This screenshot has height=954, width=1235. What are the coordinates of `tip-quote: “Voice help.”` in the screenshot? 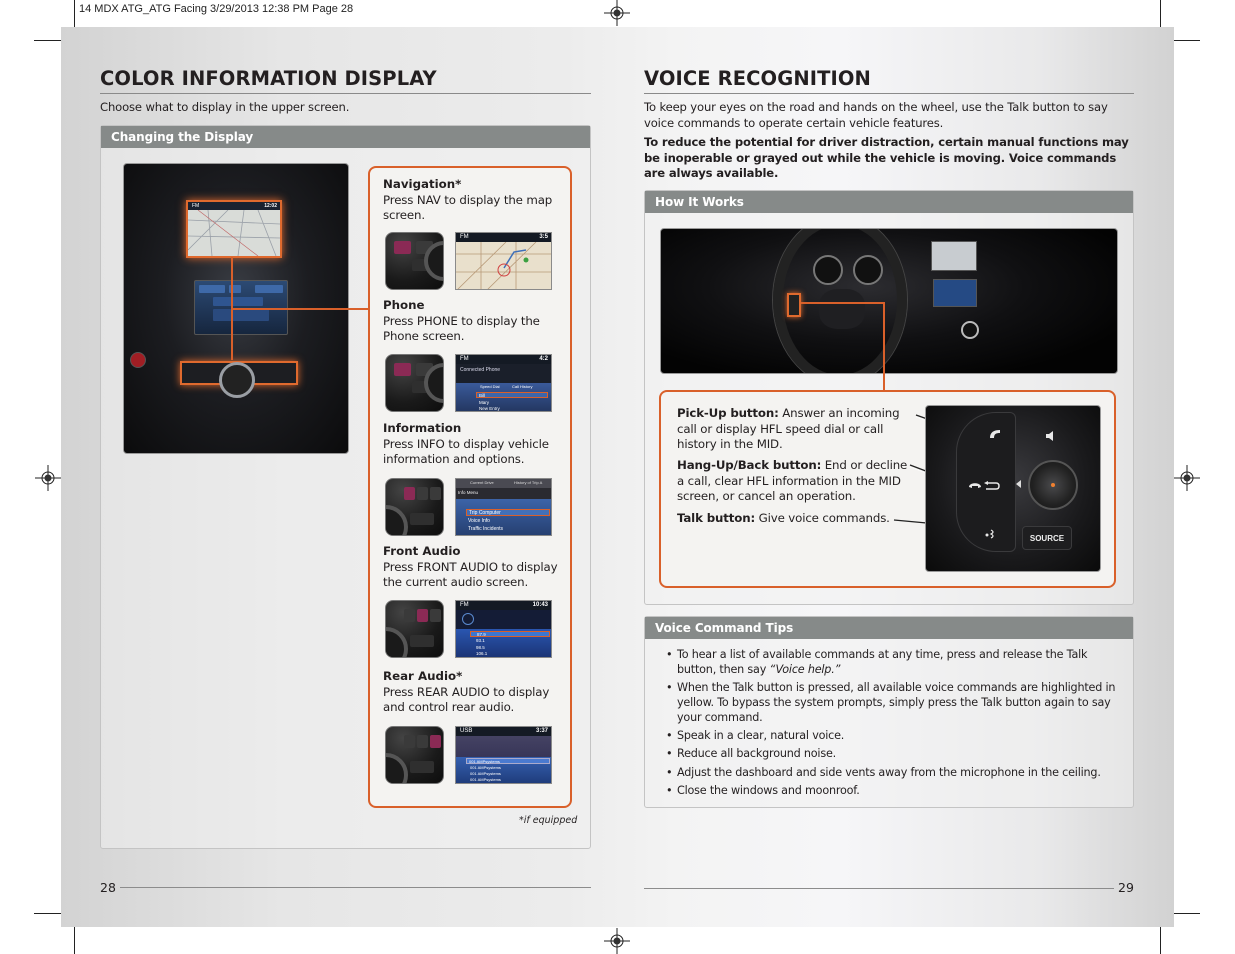 It's located at (805, 669).